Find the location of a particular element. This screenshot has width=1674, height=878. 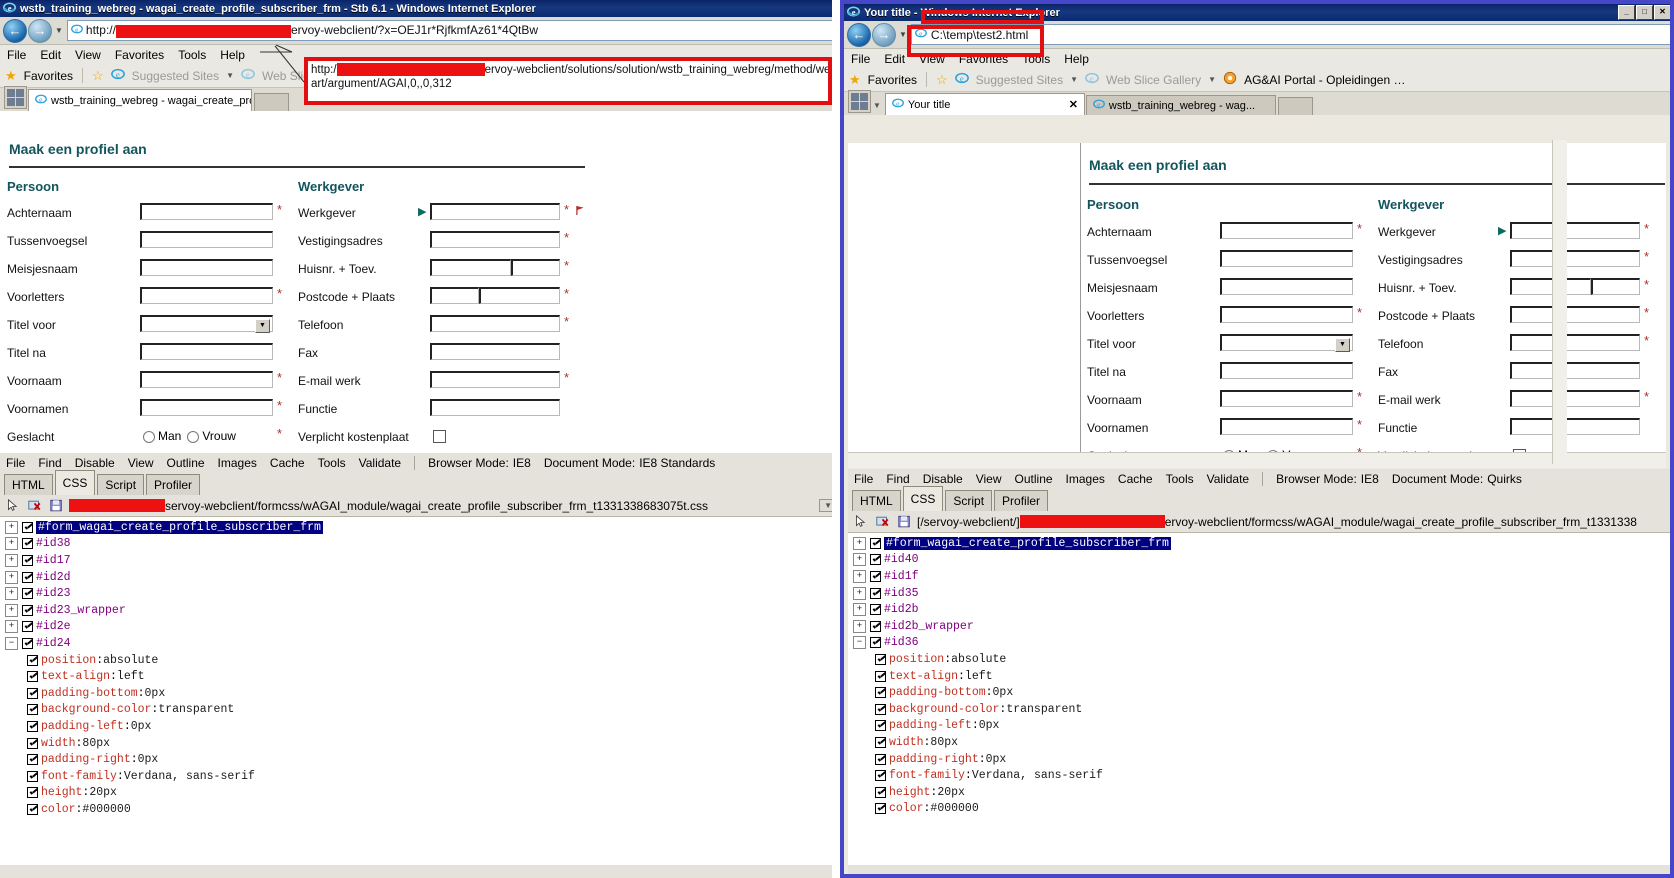

right-page-horizontal-scrollbar is located at coordinates (1257, 460).